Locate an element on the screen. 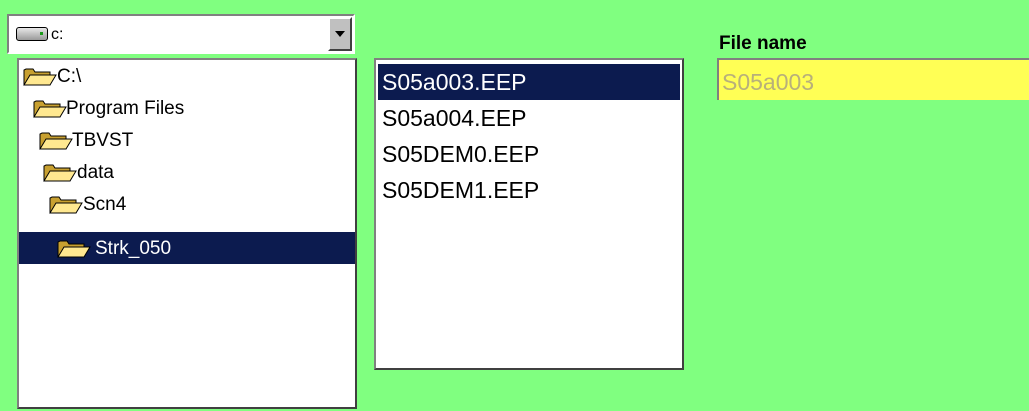 This screenshot has width=1029, height=411. drive-selector: c: is located at coordinates (181, 34).